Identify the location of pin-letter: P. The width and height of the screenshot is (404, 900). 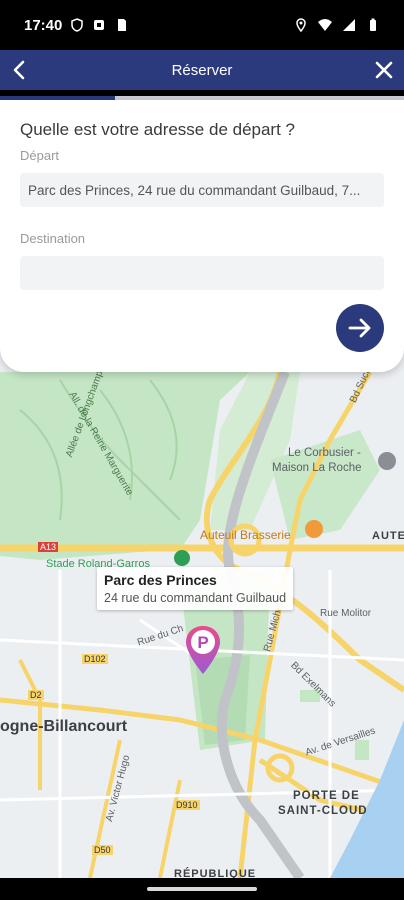
(202, 642).